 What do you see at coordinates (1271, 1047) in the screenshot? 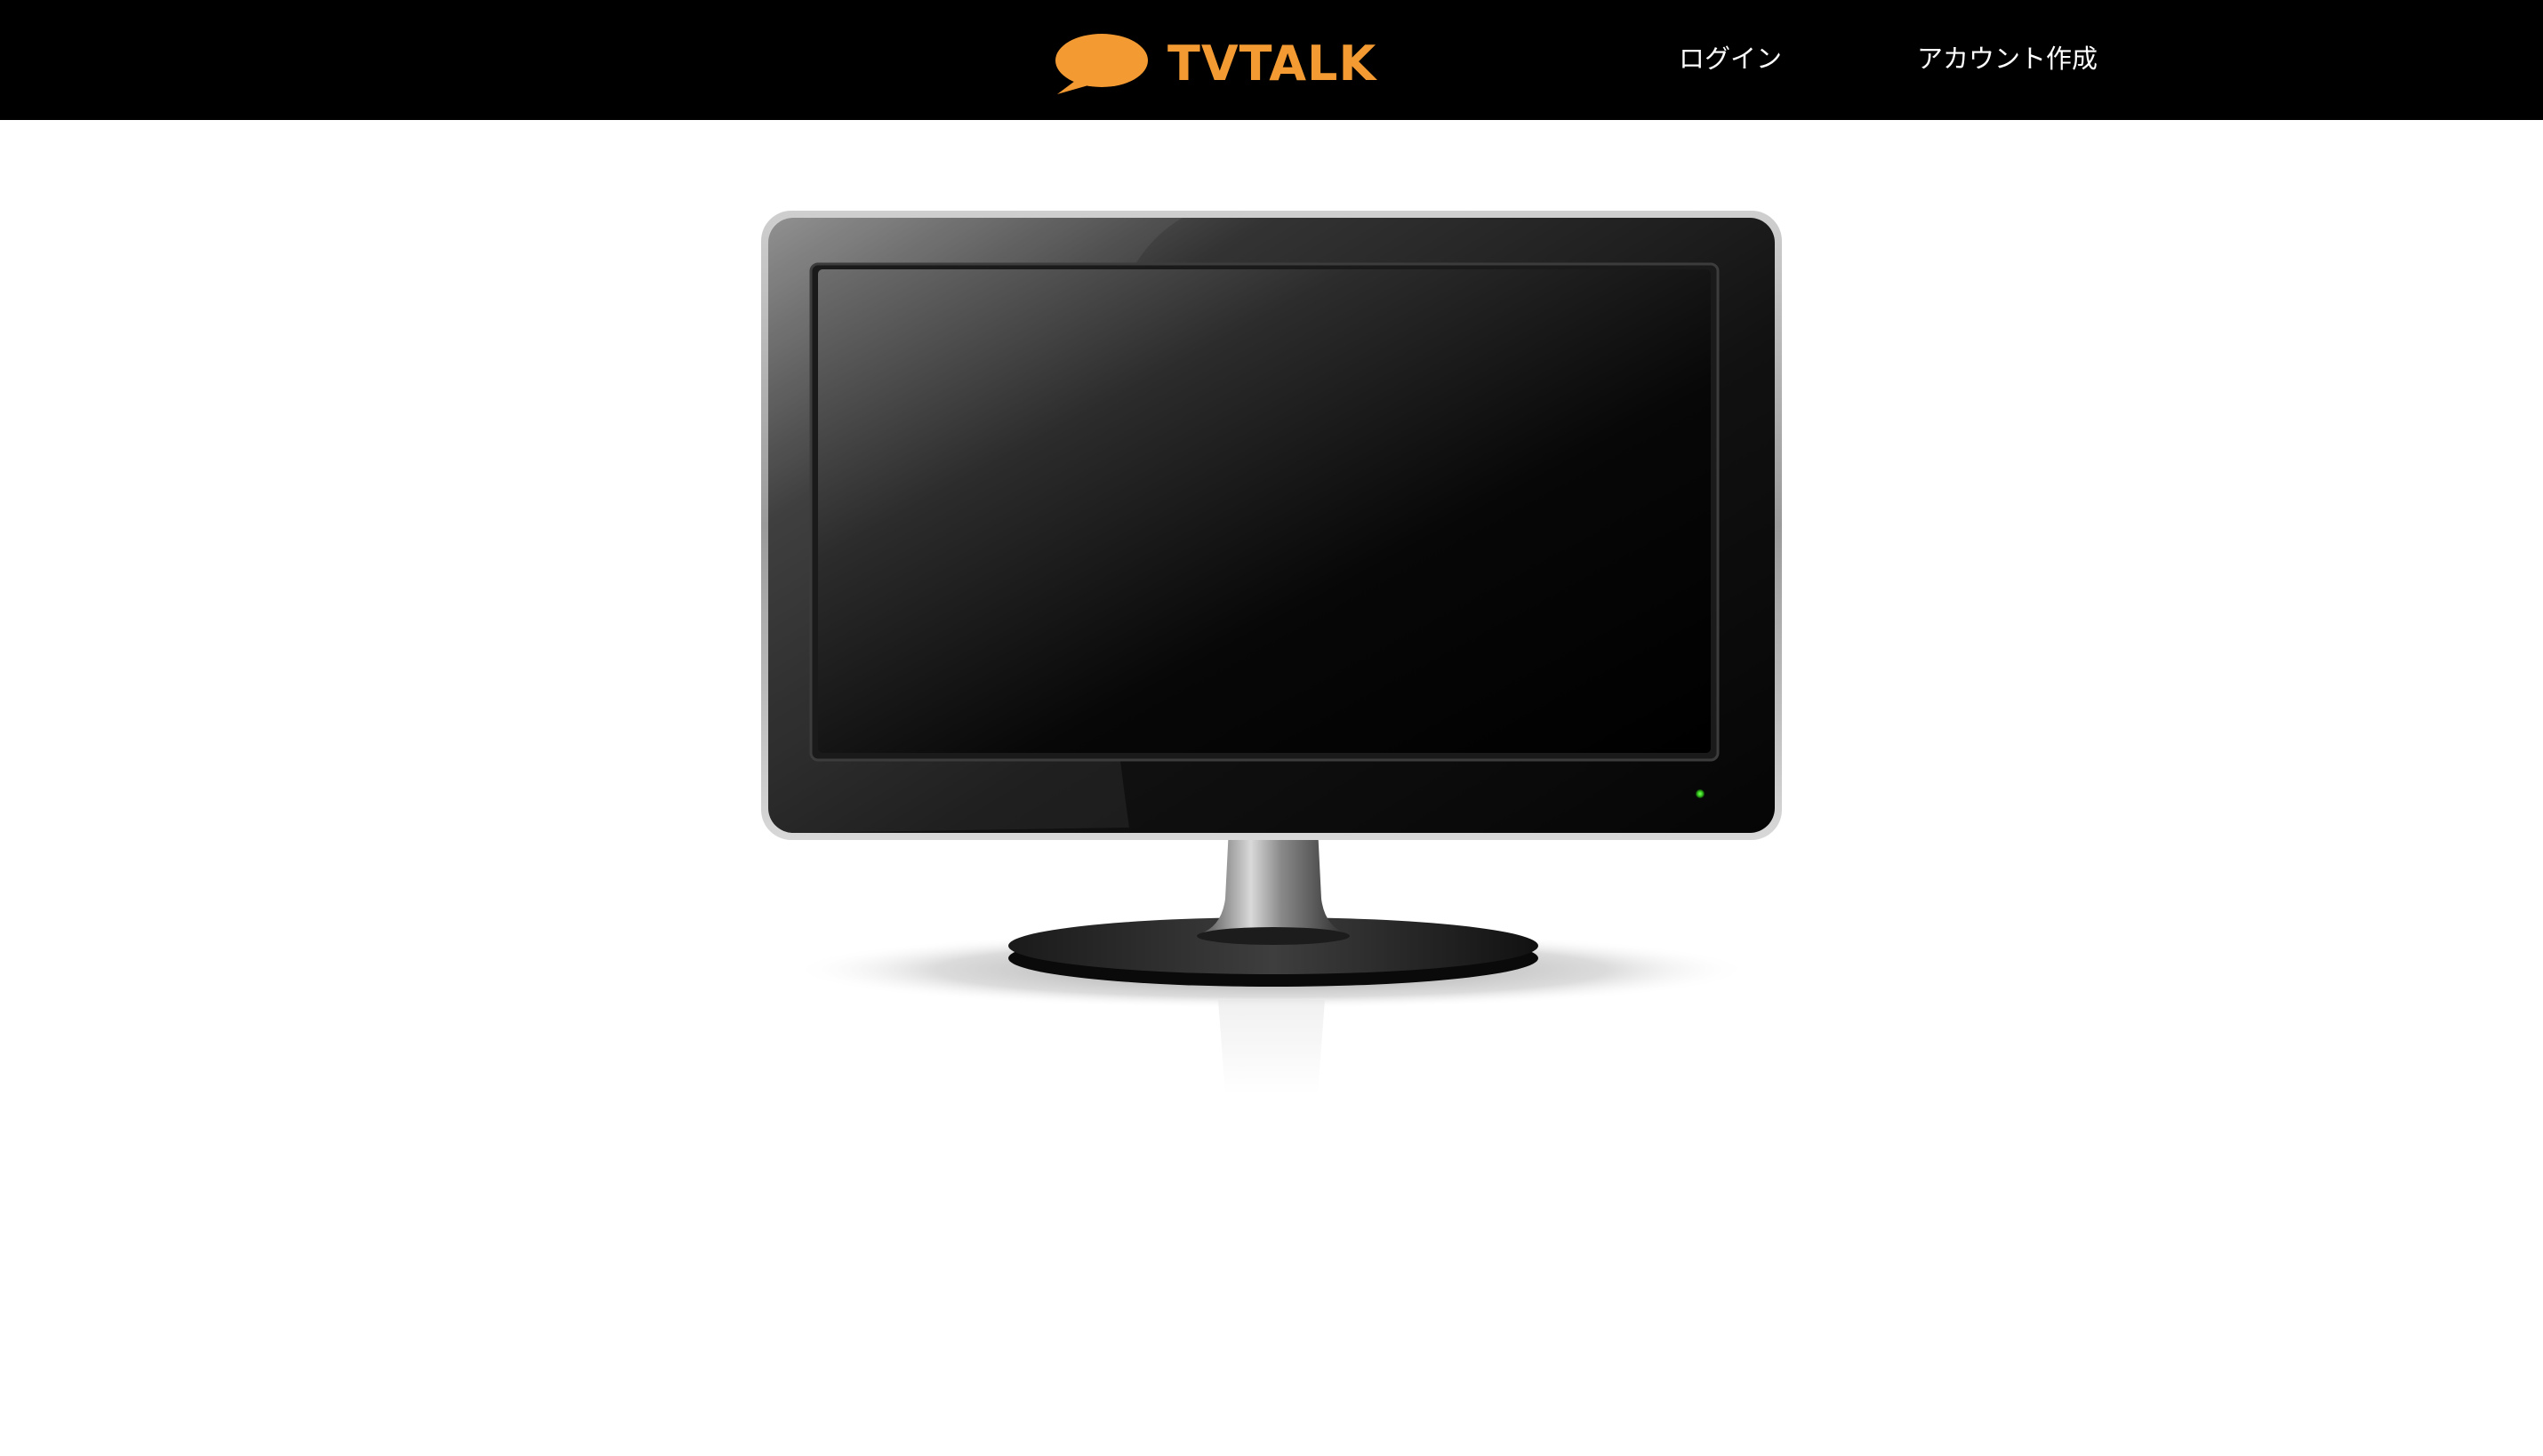
I see `stand-reflection` at bounding box center [1271, 1047].